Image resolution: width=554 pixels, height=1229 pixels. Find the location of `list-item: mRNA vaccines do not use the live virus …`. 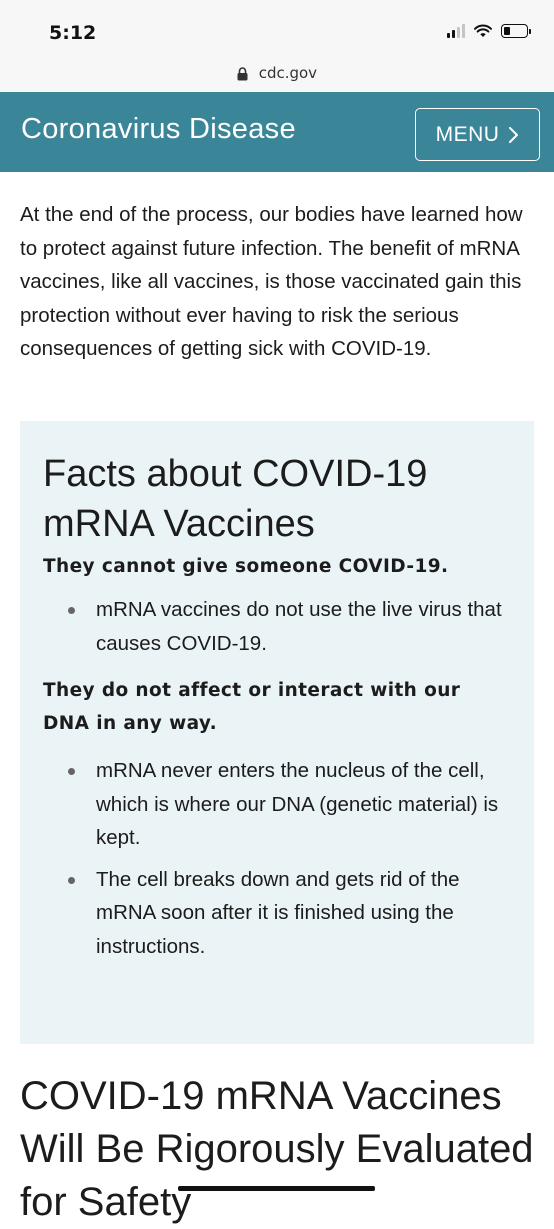

list-item: mRNA vaccines do not use the live virus … is located at coordinates (289, 626).